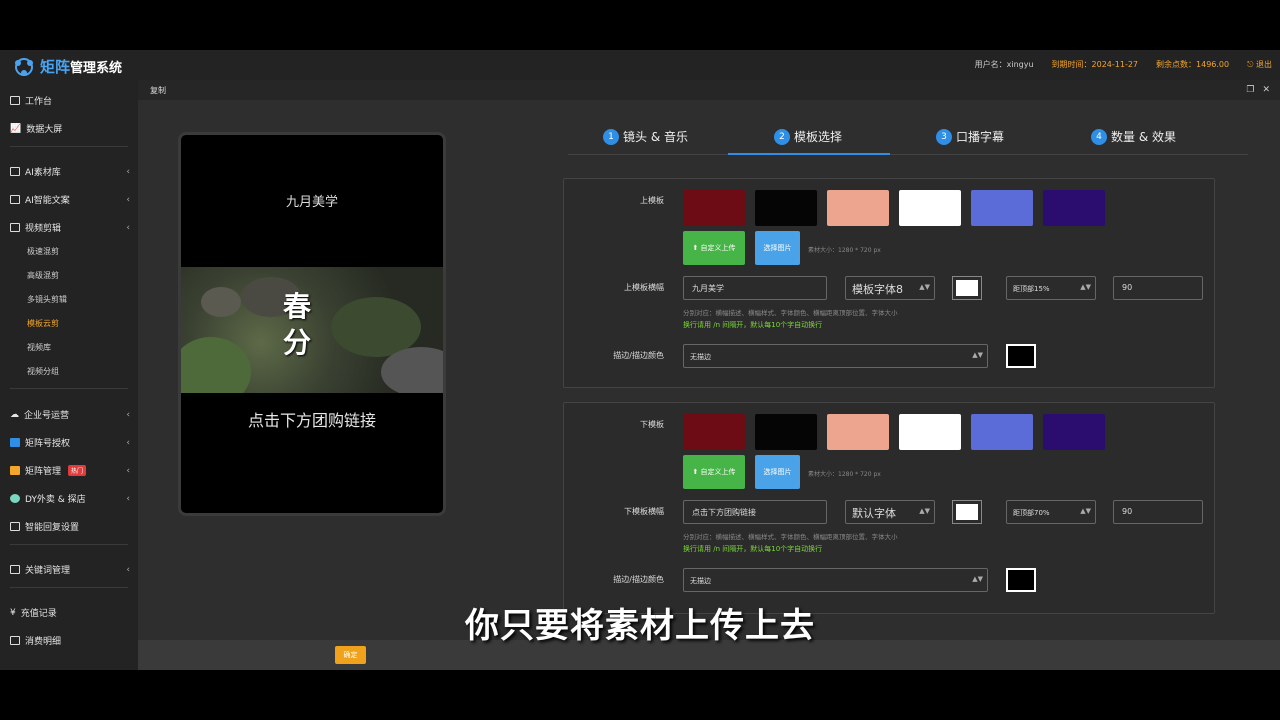  I want to click on sidebar-item-keywords: 关键词管理 ‹, so click(71, 569).